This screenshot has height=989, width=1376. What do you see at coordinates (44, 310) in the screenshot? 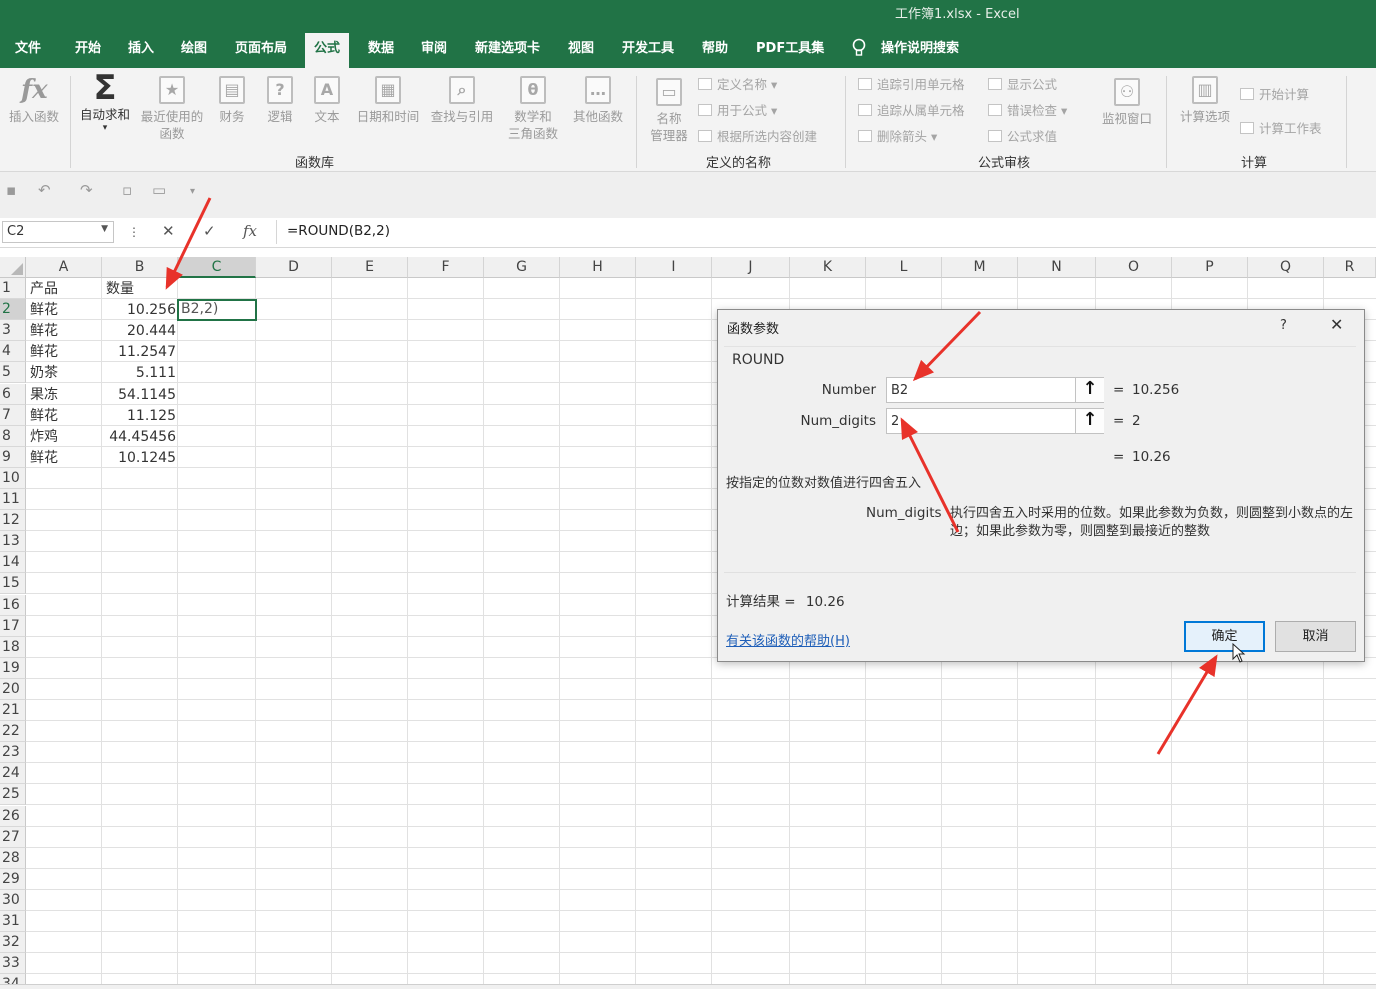
I see `cell-a2: 鲜花` at bounding box center [44, 310].